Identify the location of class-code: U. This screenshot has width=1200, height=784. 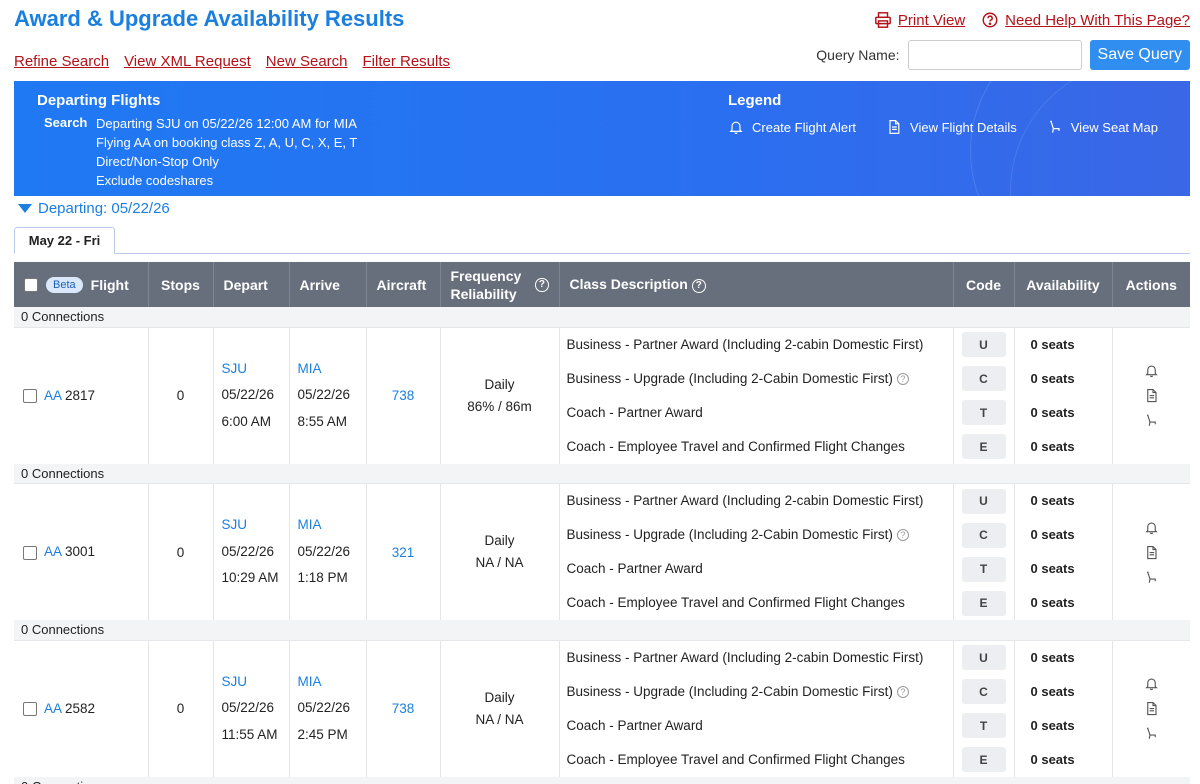
(984, 345).